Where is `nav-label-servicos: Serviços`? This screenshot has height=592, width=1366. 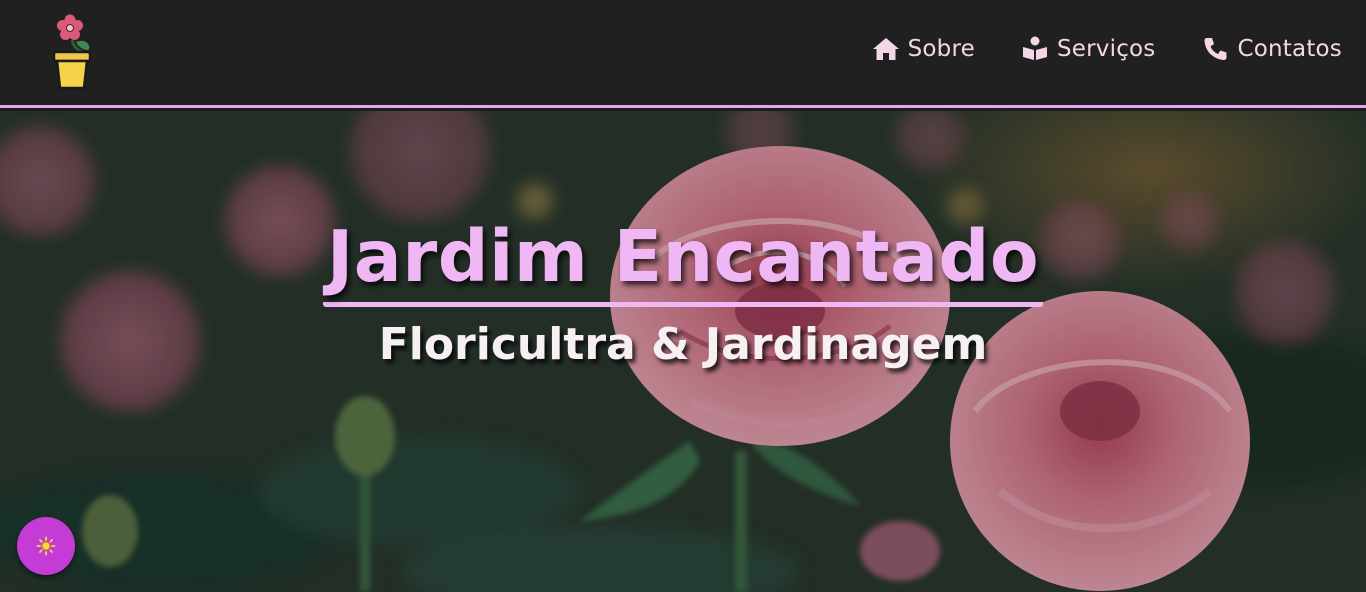
nav-label-servicos: Serviços is located at coordinates (1106, 49).